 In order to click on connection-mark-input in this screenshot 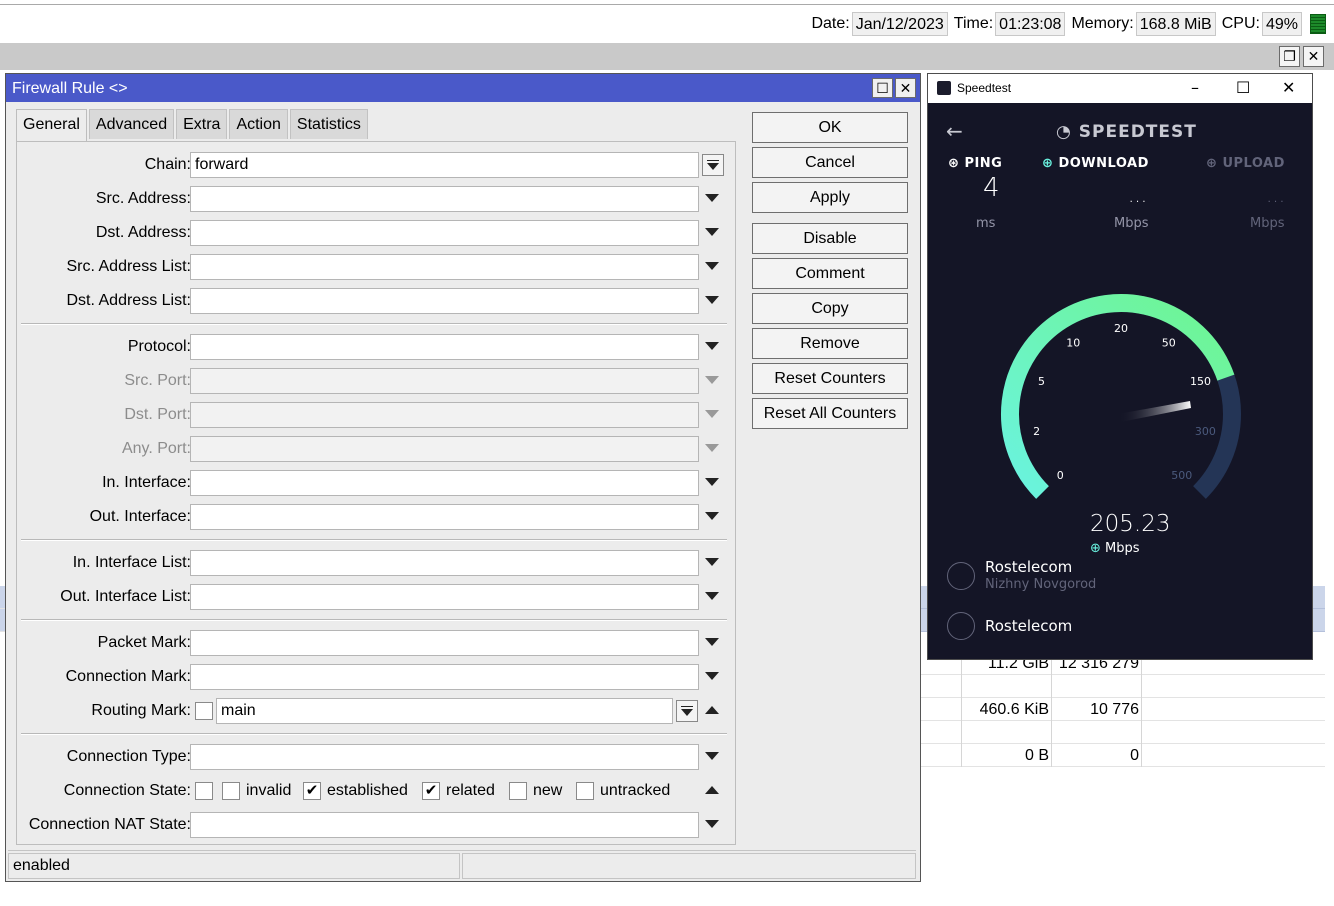, I will do `click(444, 677)`.